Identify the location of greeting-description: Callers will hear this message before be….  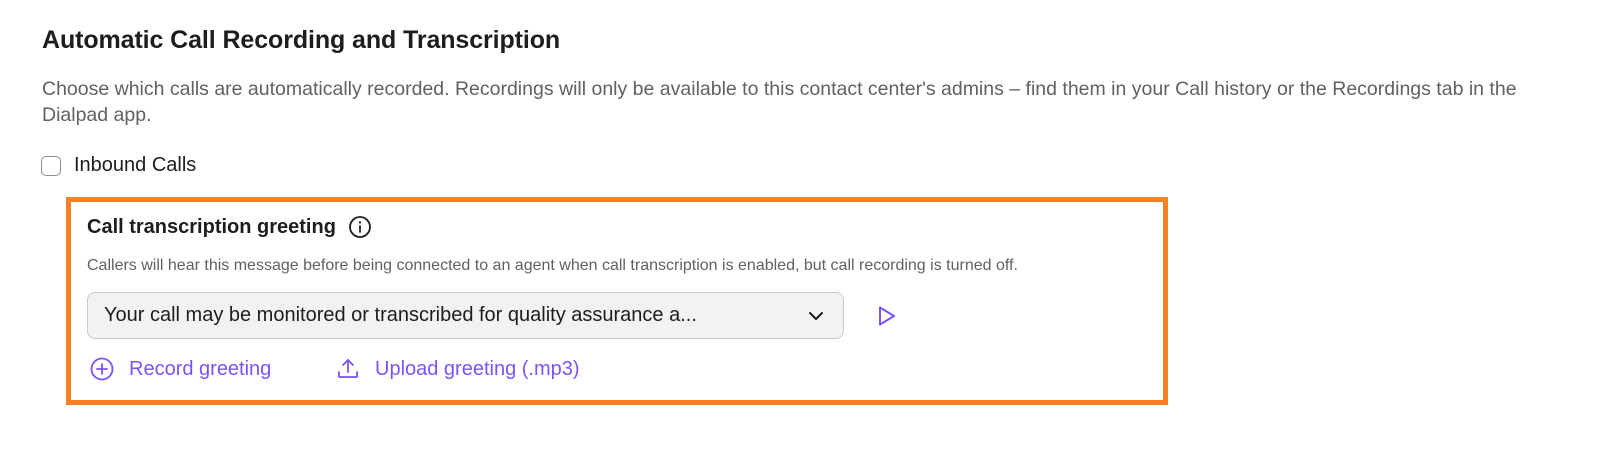
(552, 265).